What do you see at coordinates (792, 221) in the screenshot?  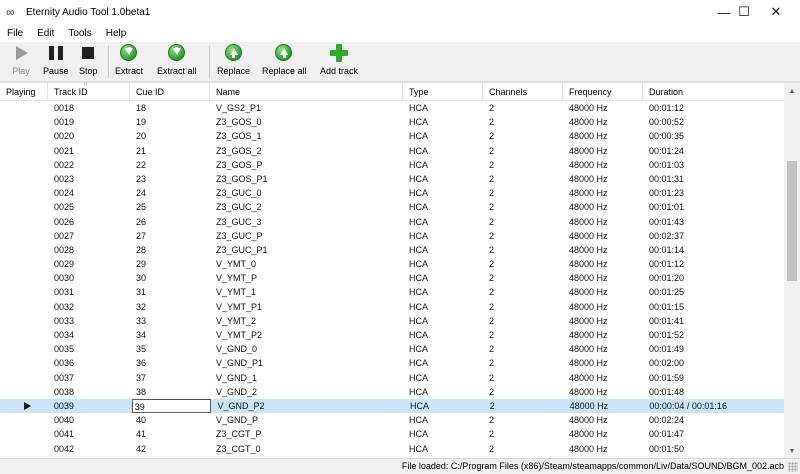 I see `scrollbar-thumb` at bounding box center [792, 221].